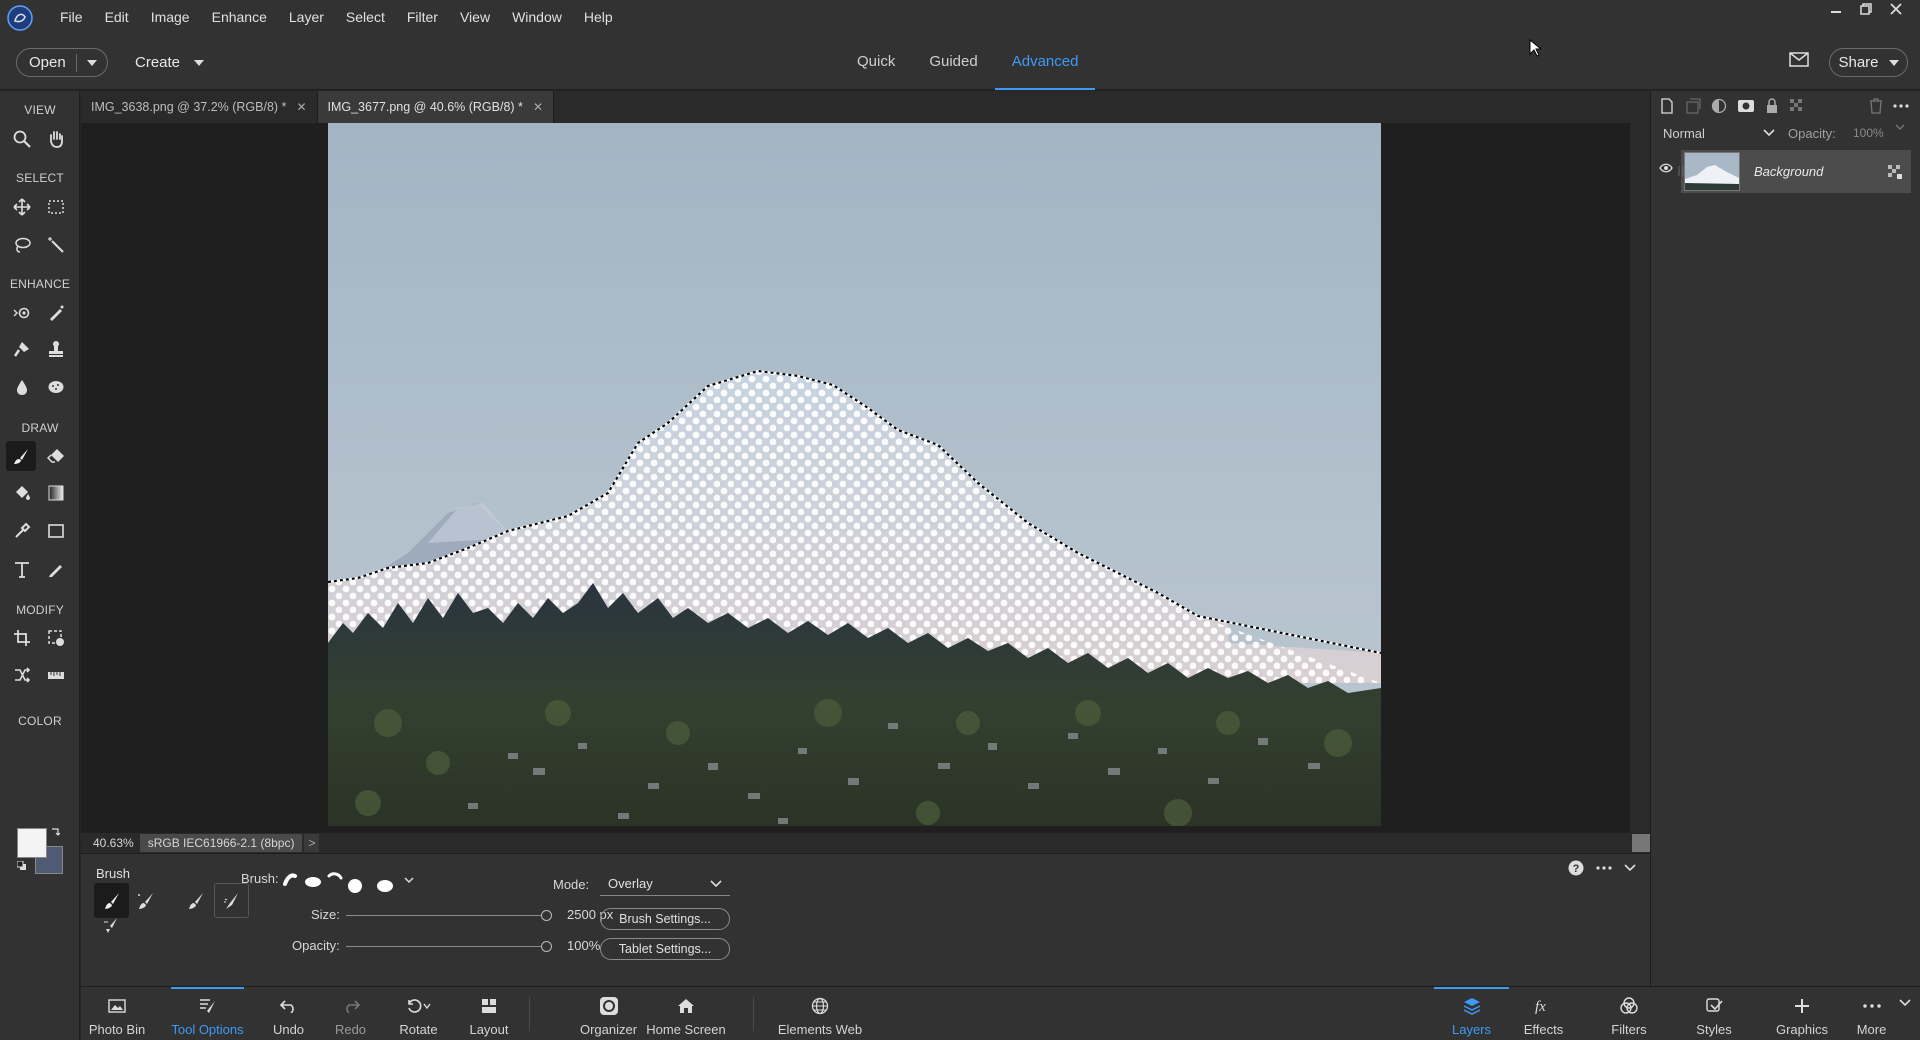  What do you see at coordinates (1868, 133) in the screenshot?
I see `layer-opacity-value: 100%` at bounding box center [1868, 133].